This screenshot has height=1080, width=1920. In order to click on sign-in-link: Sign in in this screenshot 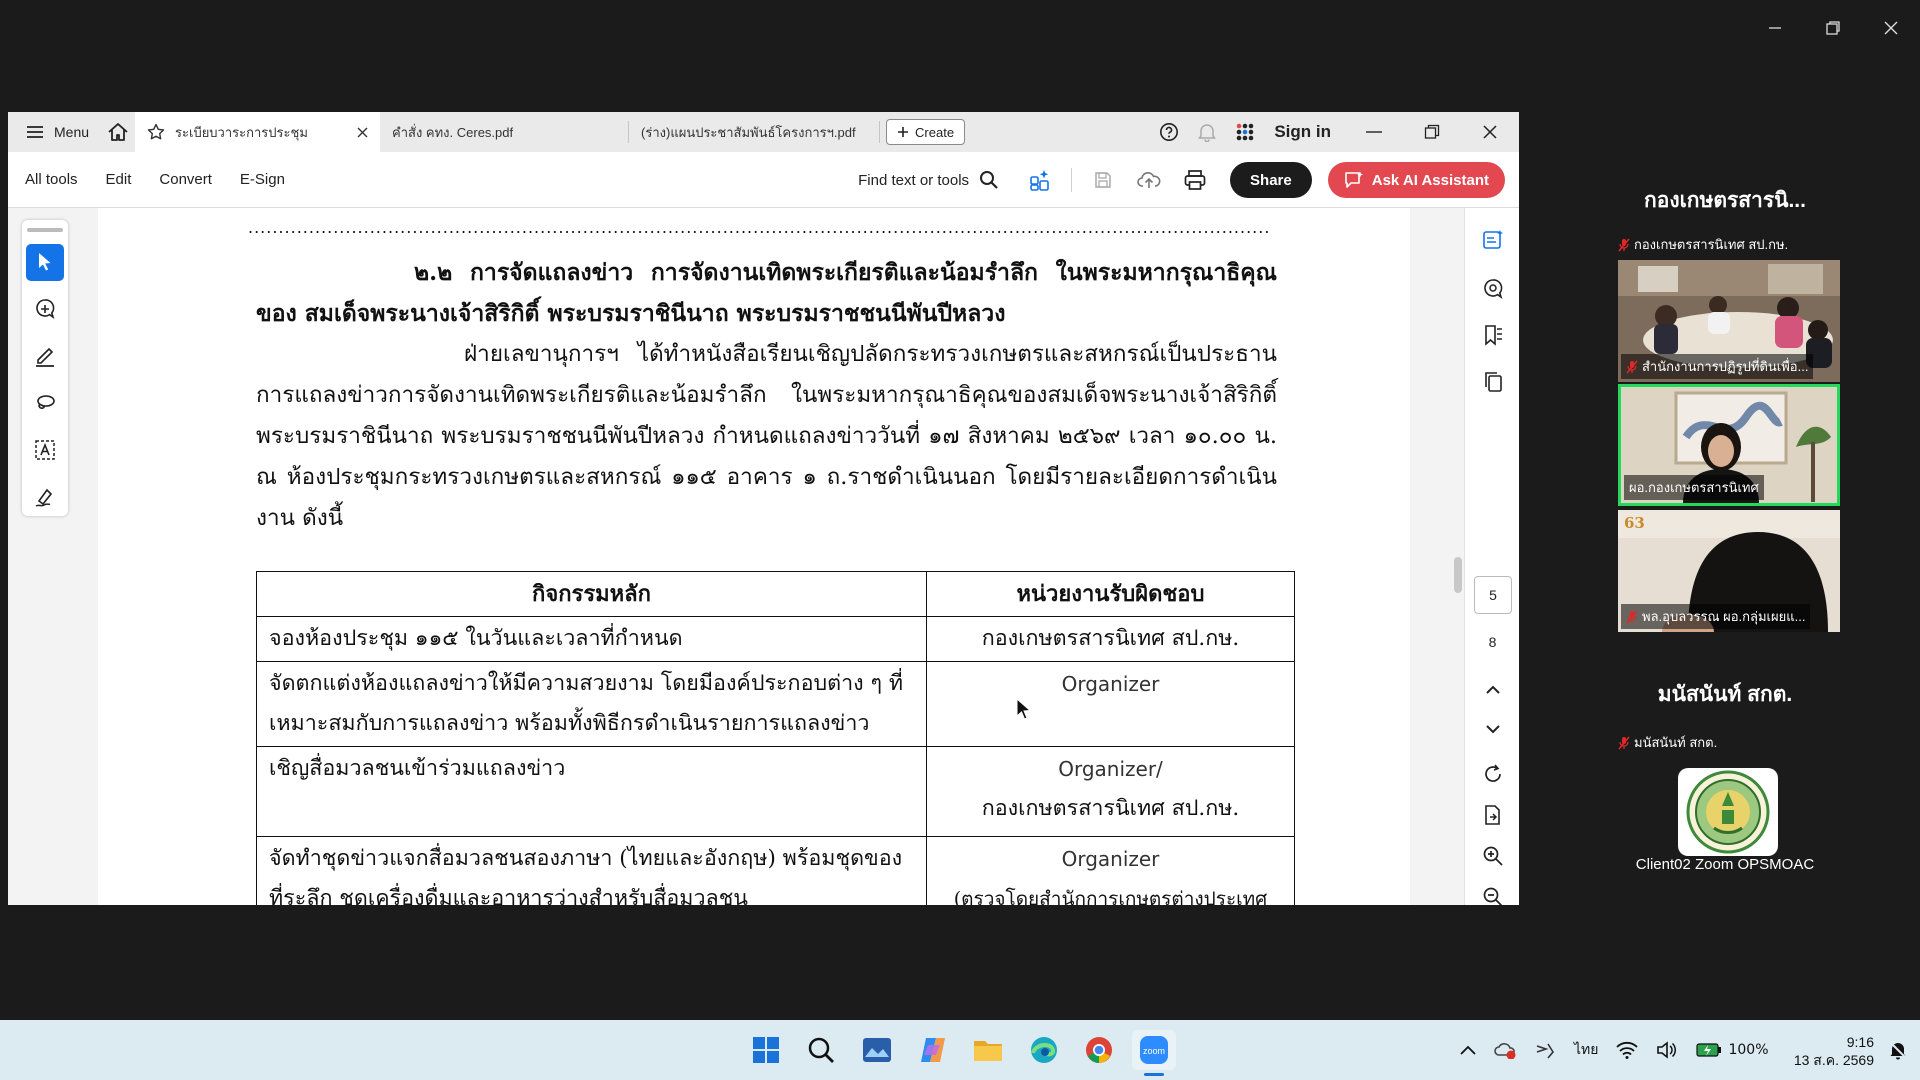, I will do `click(1304, 132)`.